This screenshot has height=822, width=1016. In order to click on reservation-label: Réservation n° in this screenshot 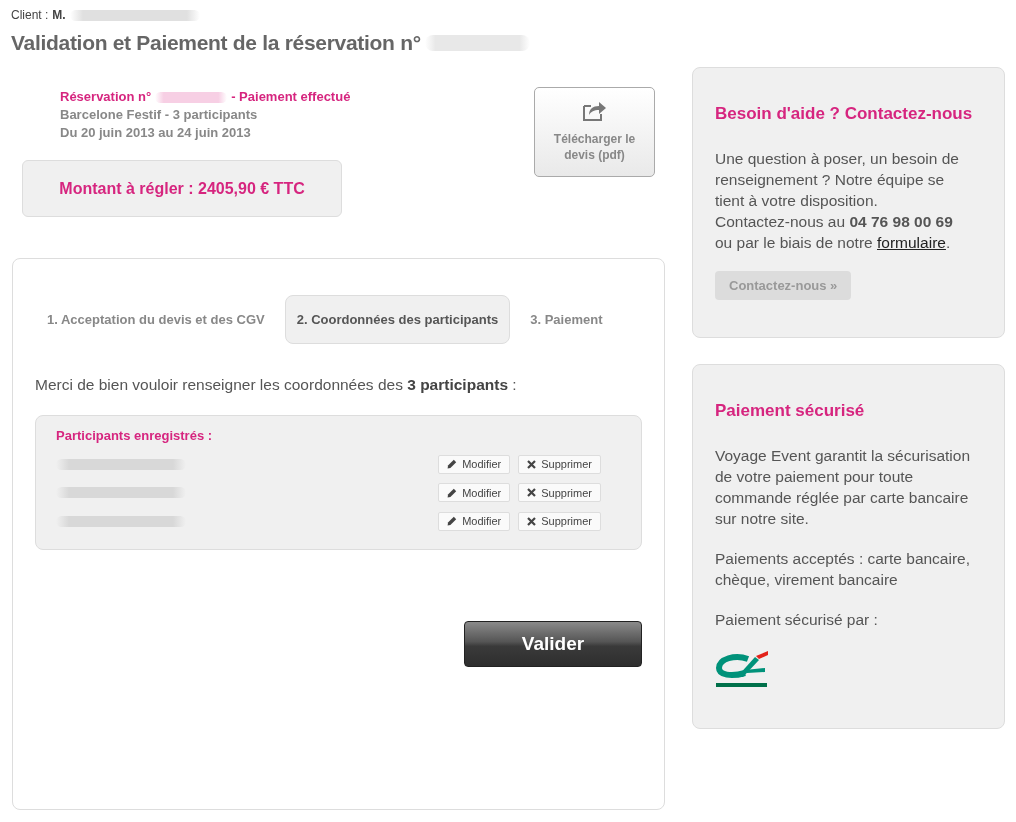, I will do `click(106, 97)`.